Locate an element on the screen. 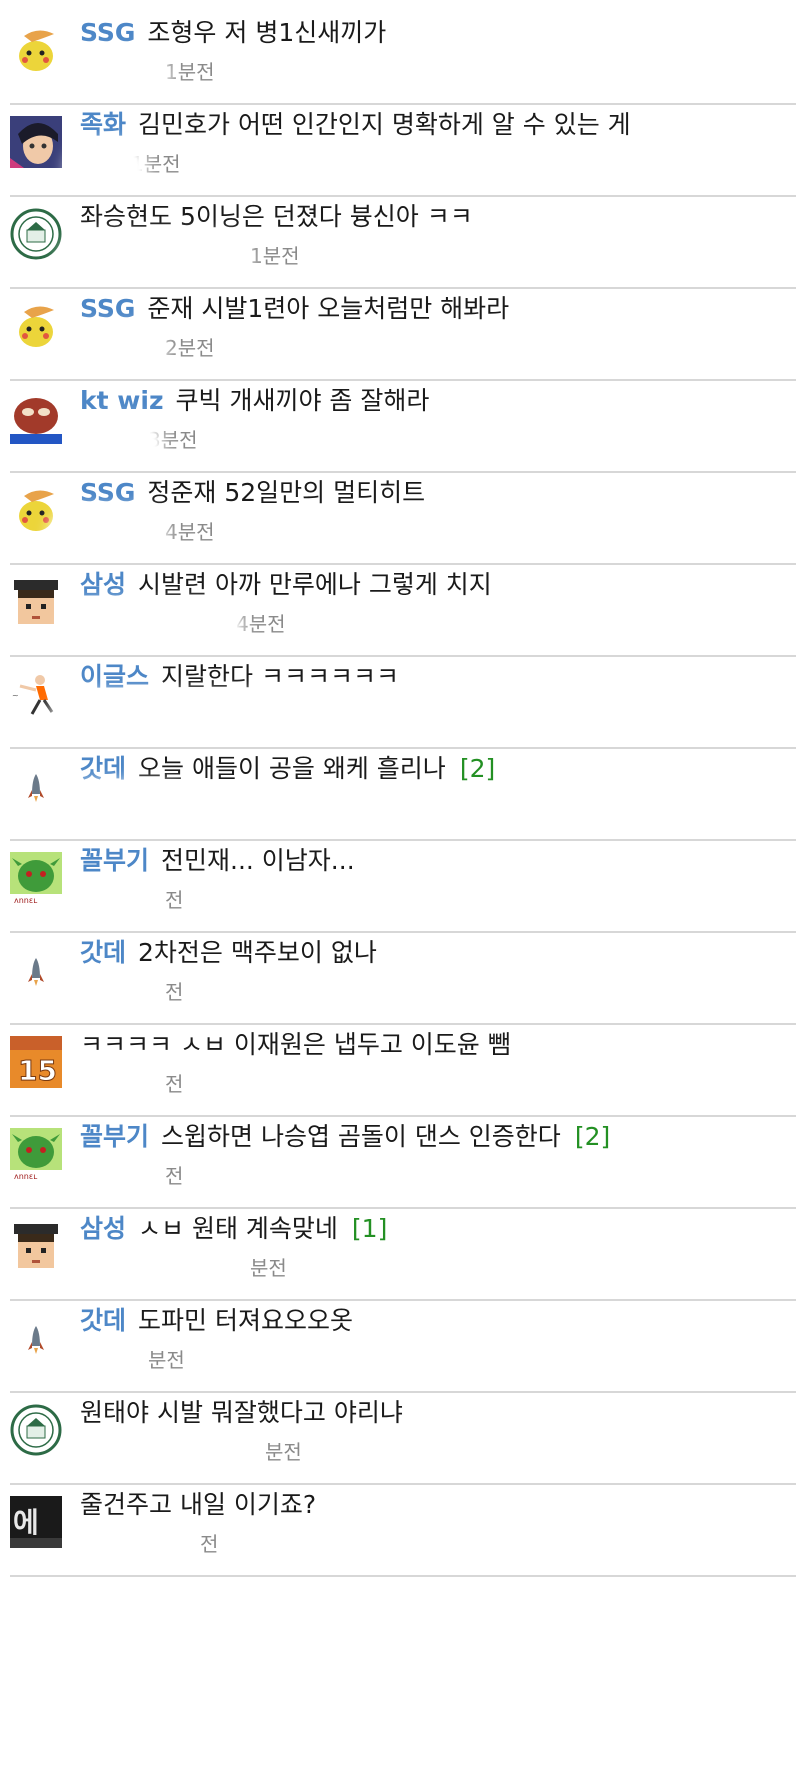  post-title-line: 족화 김민호가 어떤 인간인지 명확하게 알 수 있는 게 is located at coordinates (428, 125).